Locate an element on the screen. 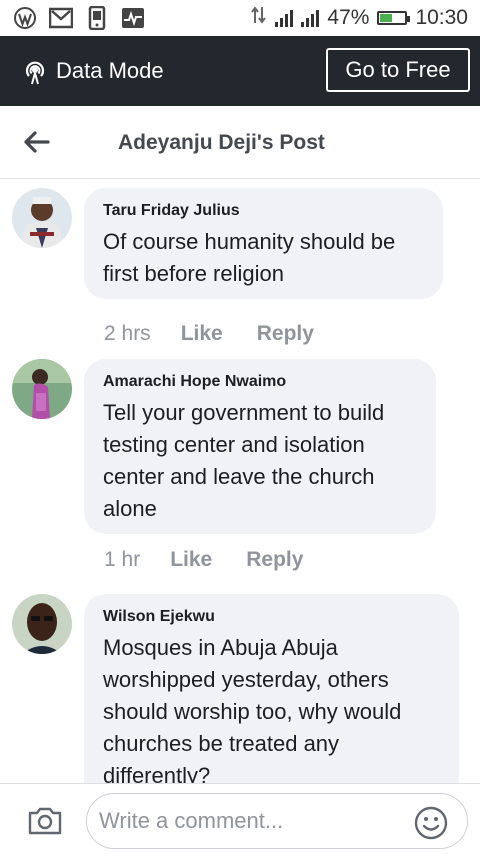  post-header: Adeyanju Deji's Post is located at coordinates (240, 142).